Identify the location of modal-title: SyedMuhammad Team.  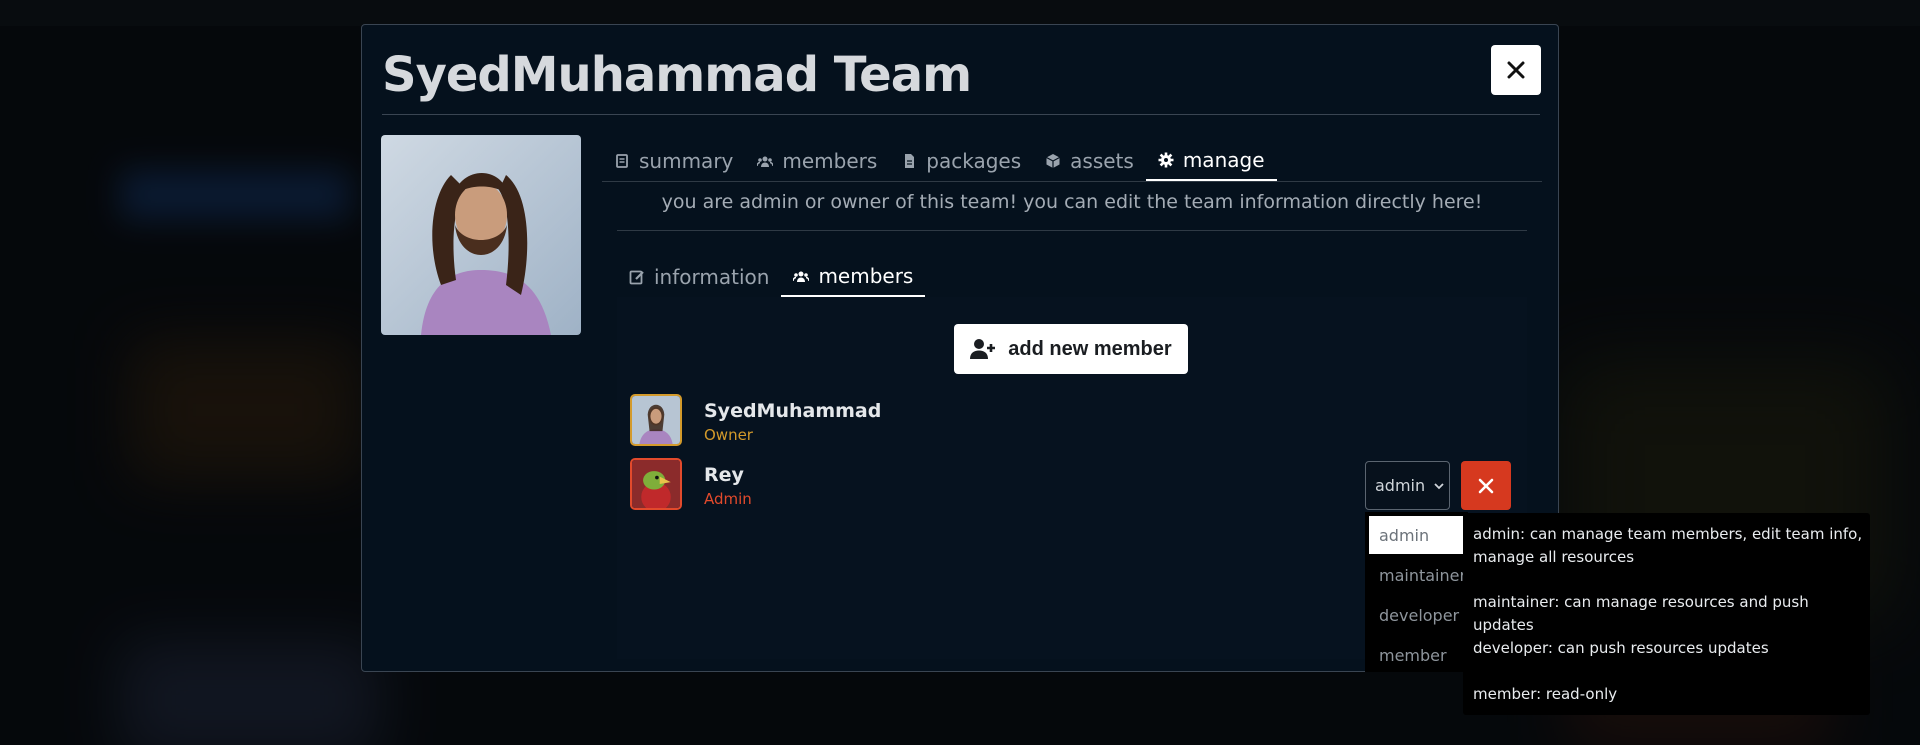
(677, 75).